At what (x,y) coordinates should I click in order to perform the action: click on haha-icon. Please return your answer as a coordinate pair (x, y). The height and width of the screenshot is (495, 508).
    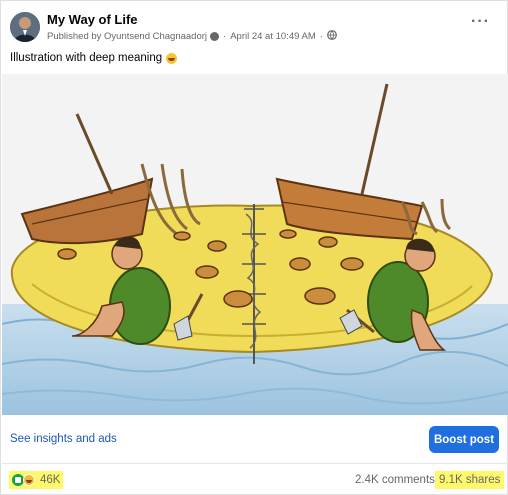
    Looking at the image, I should click on (29, 480).